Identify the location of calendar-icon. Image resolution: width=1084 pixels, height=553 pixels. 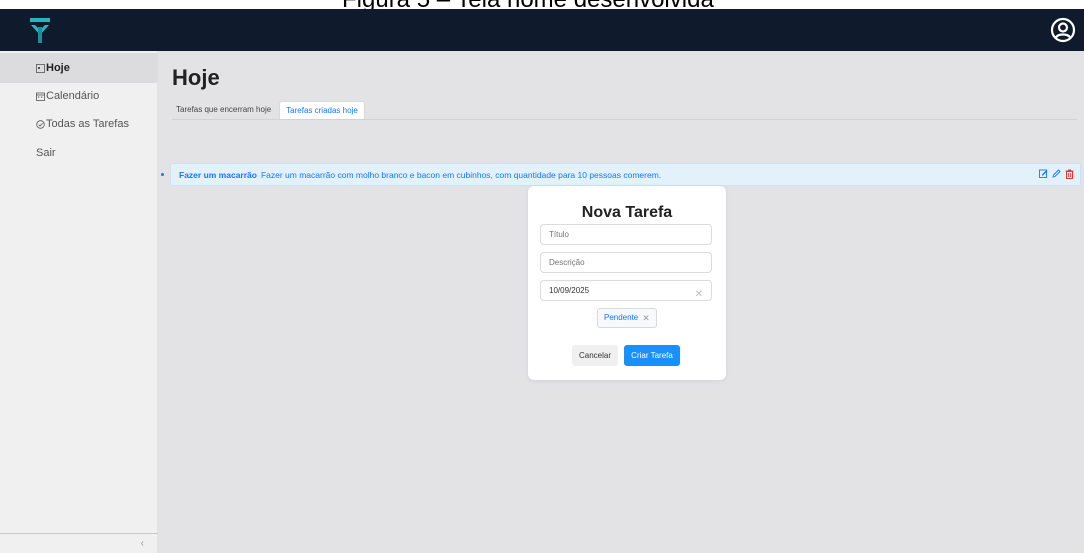
(40, 96).